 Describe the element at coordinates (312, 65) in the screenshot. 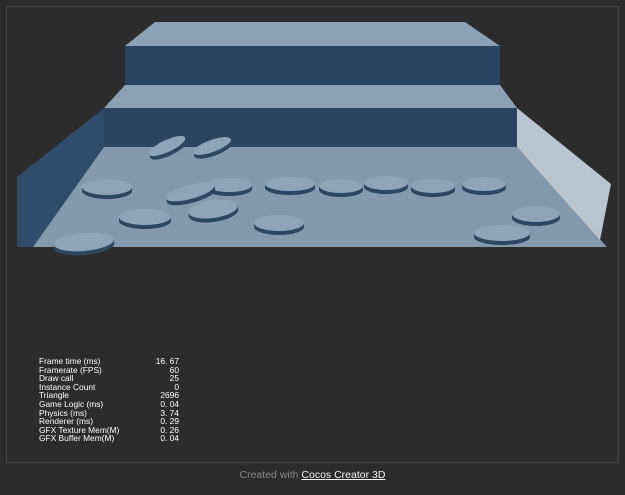

I see `upper-step-front` at that location.